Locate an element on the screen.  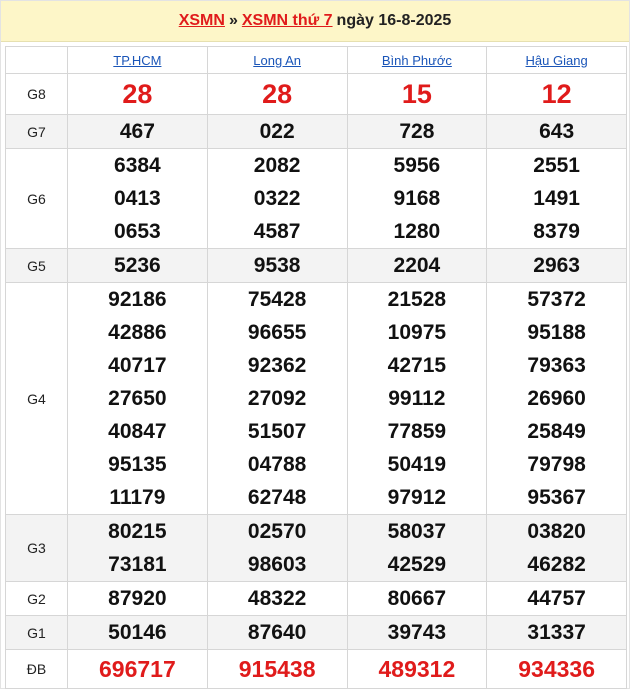
prize-number: 80667 is located at coordinates (417, 598).